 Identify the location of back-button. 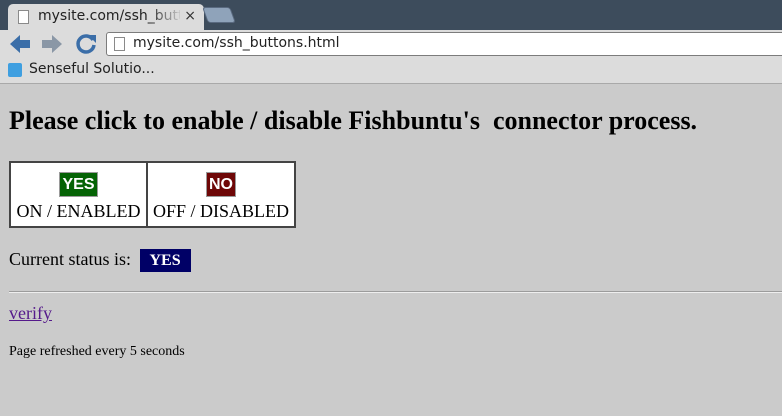
(20, 44).